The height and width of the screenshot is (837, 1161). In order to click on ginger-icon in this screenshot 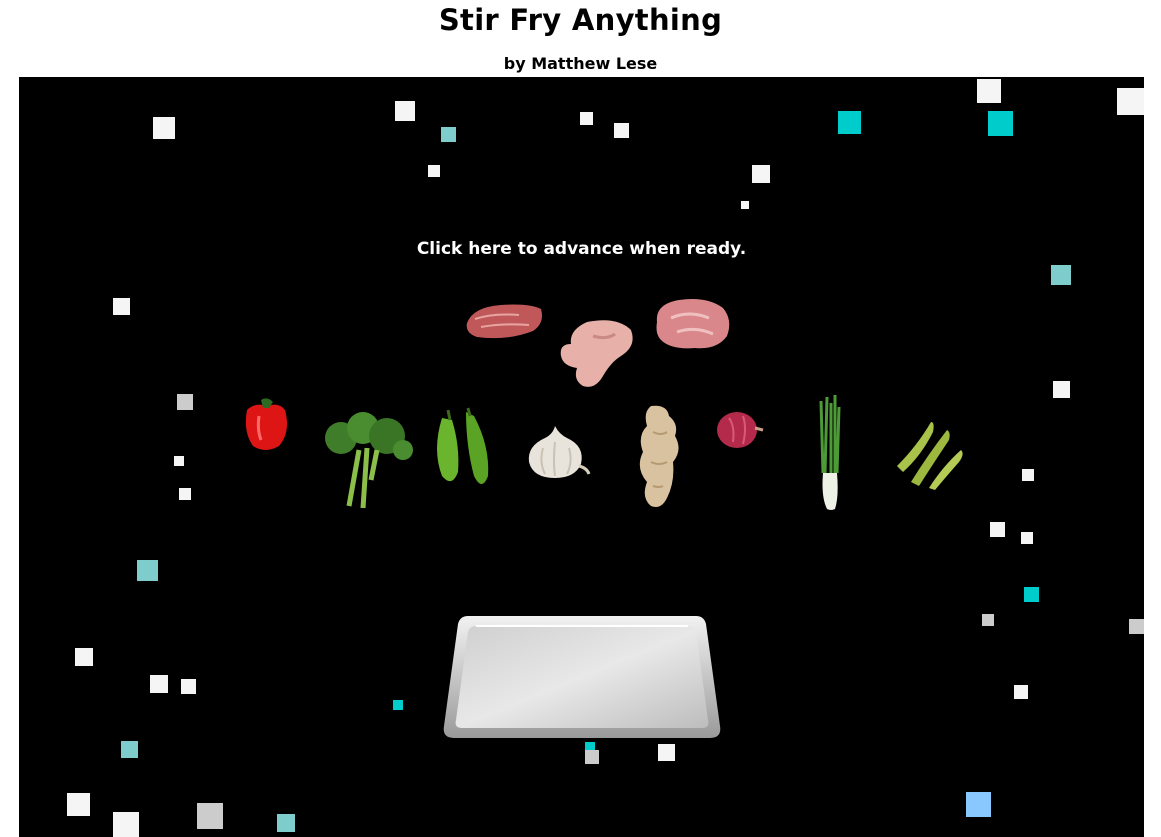, I will do `click(659, 457)`.